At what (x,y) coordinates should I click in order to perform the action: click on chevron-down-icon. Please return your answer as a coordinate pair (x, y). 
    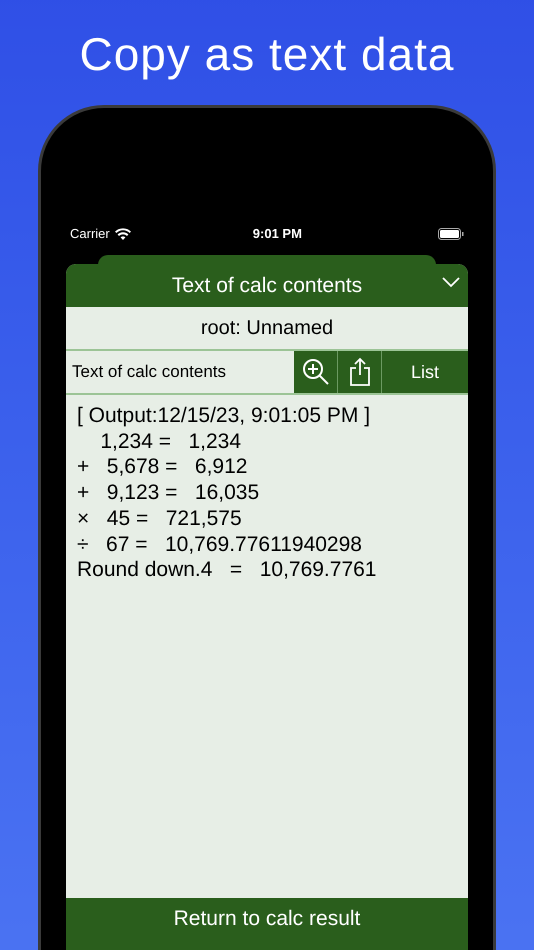
    Looking at the image, I should click on (451, 282).